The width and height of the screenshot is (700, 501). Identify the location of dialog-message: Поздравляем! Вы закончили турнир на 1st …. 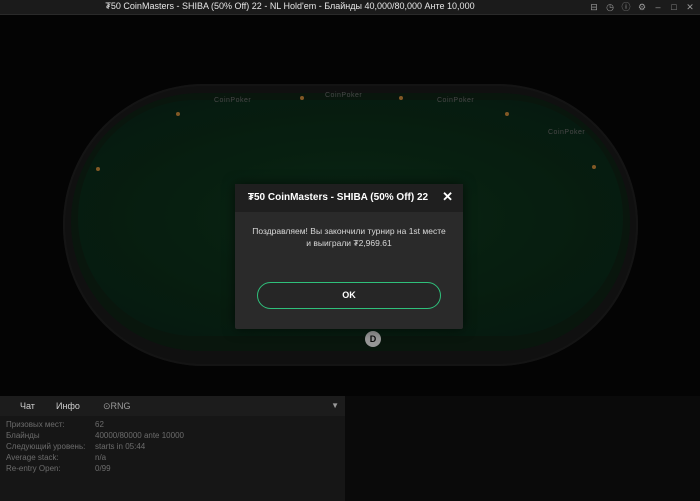
(349, 237).